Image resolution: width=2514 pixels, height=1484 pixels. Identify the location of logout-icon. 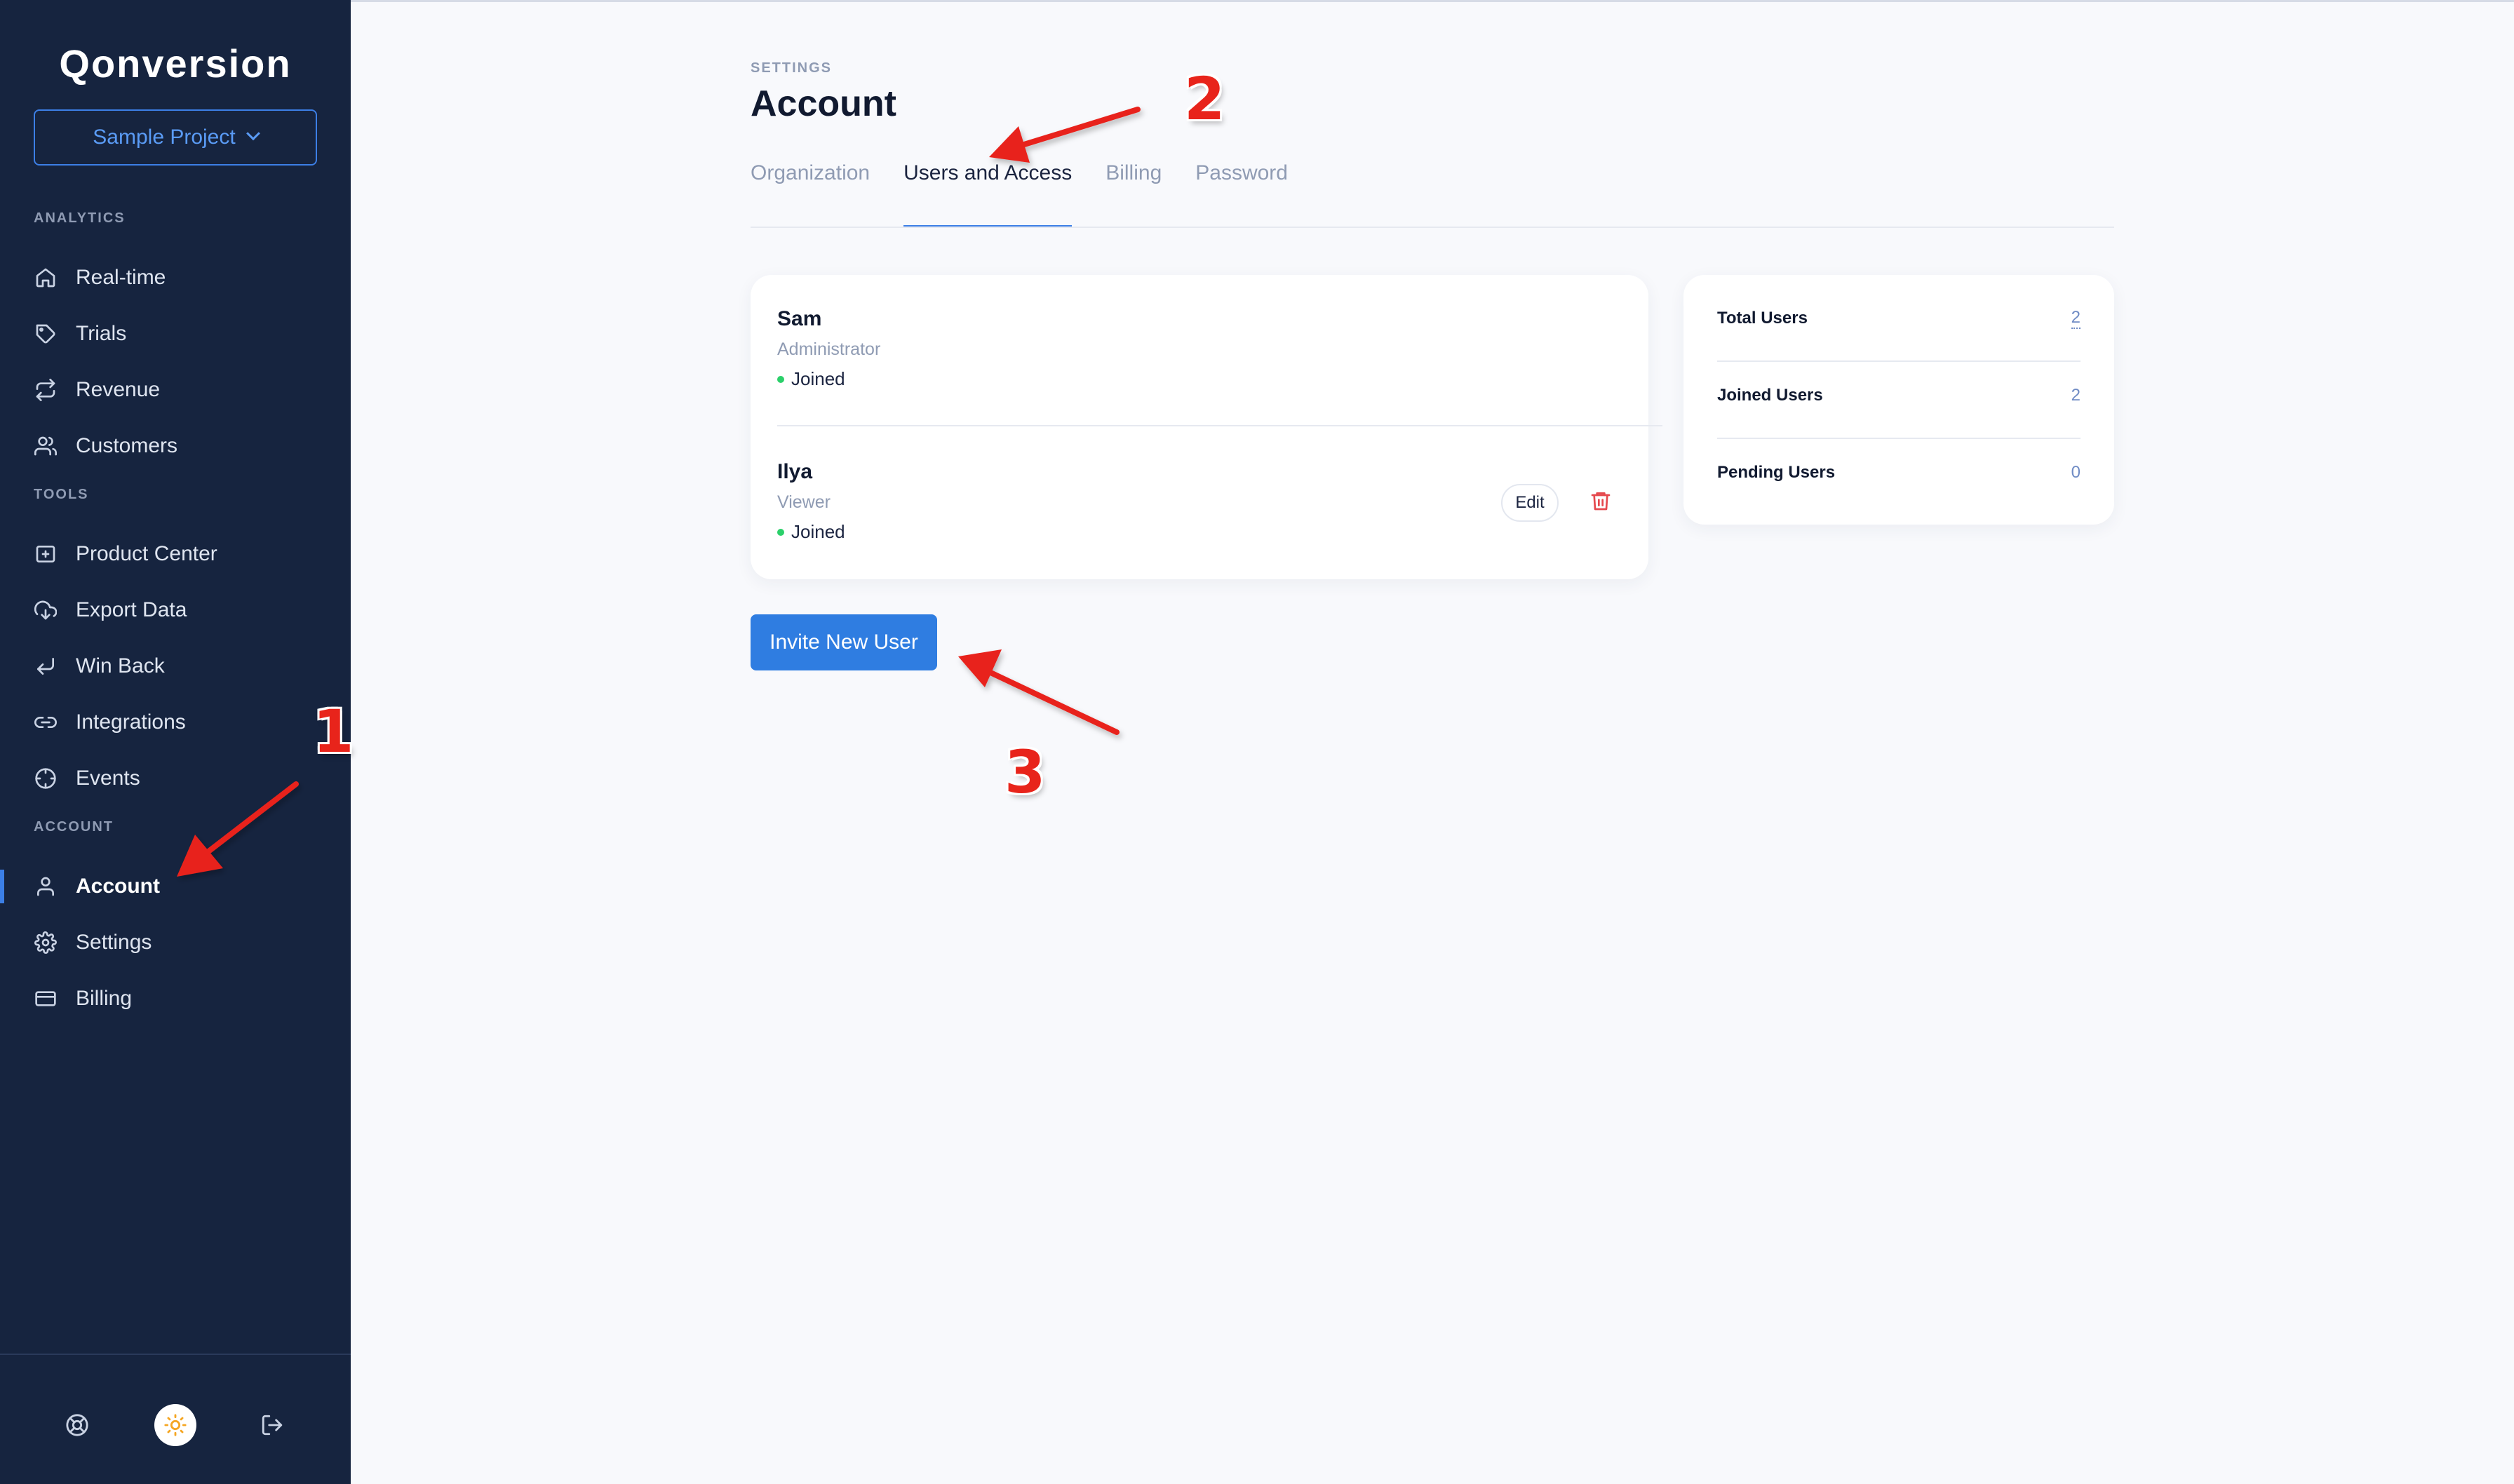
(272, 1425).